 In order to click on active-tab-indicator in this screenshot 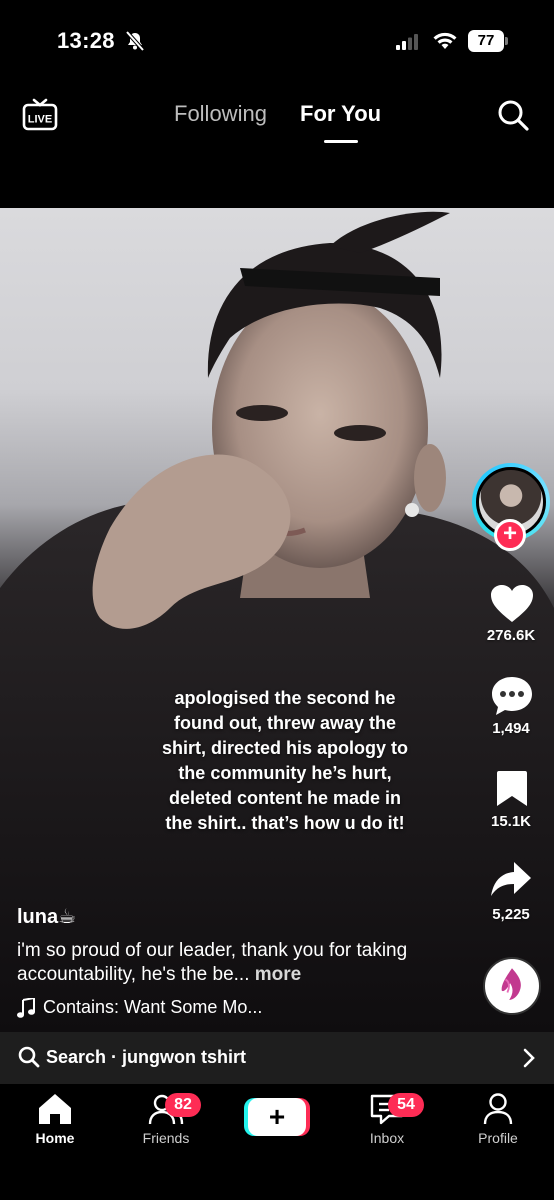, I will do `click(341, 141)`.